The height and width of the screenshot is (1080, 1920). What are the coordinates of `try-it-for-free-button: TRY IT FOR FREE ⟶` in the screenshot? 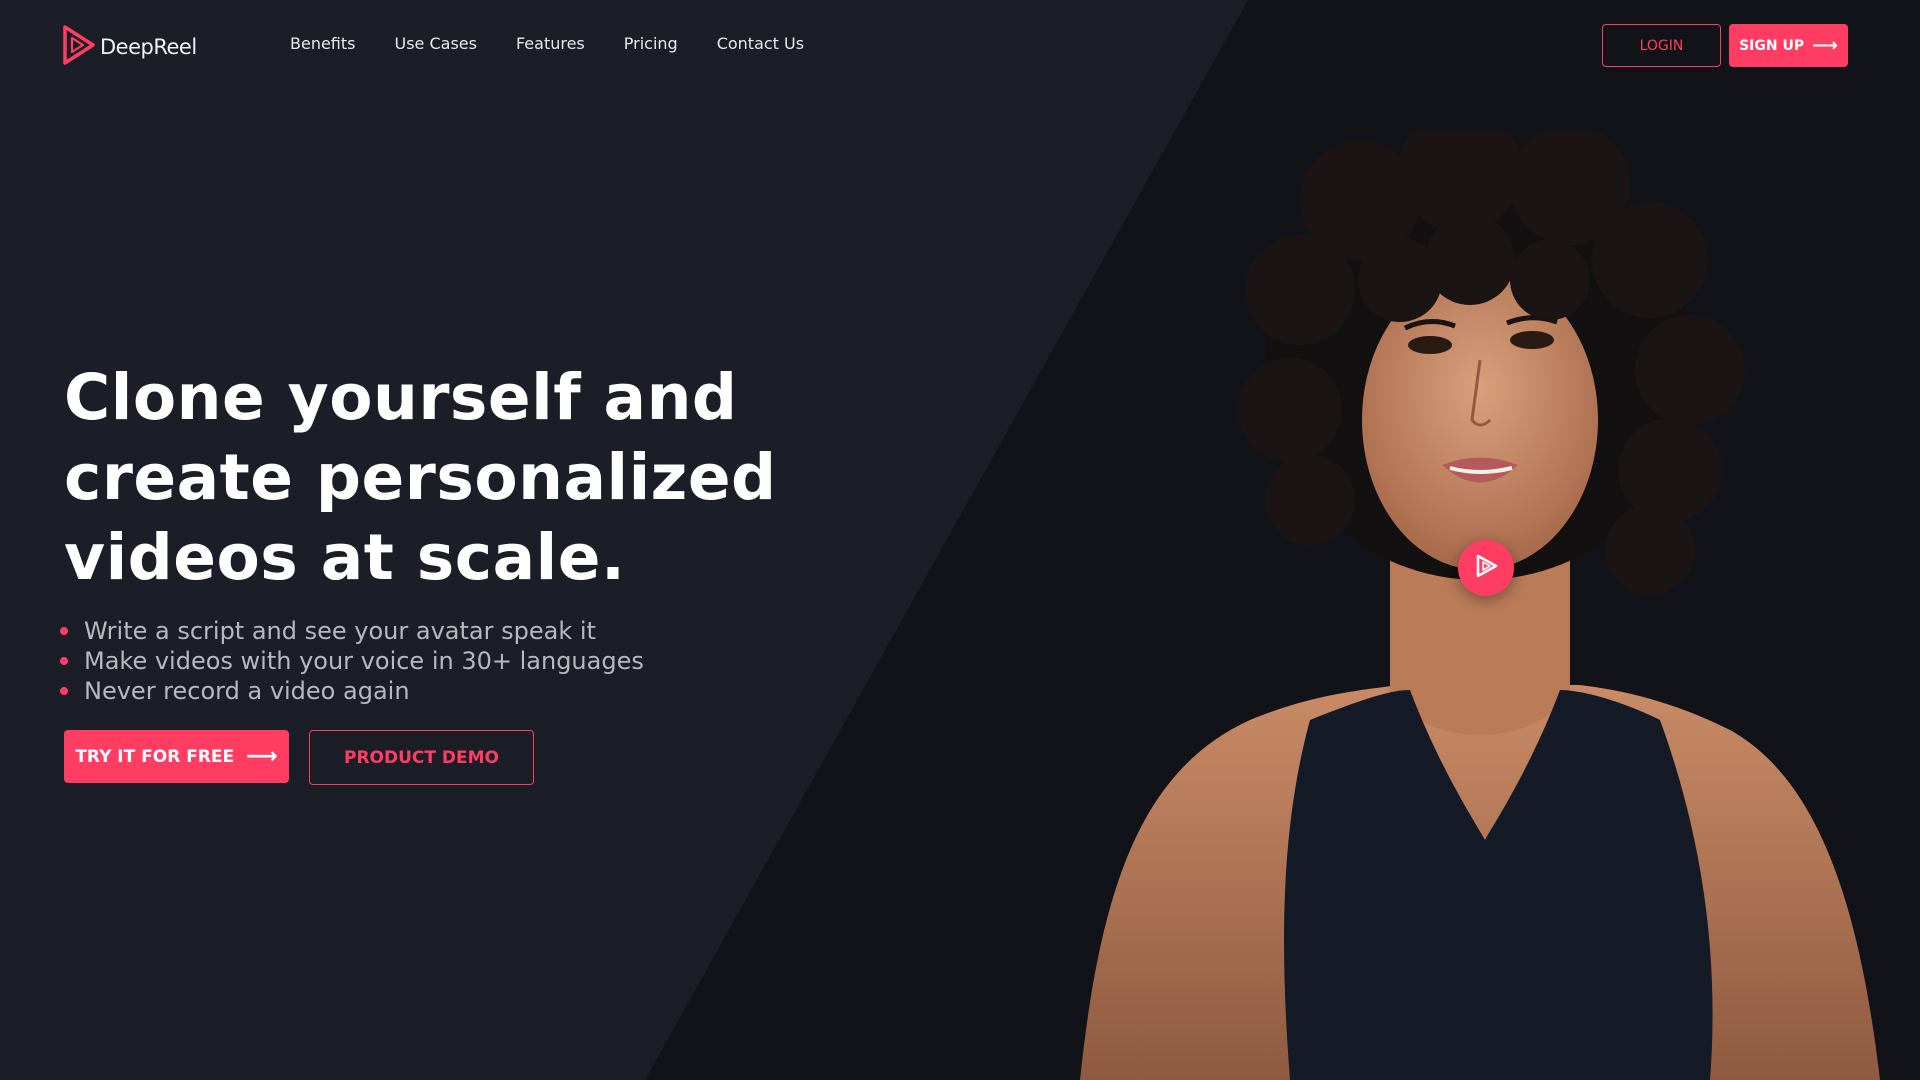 It's located at (176, 756).